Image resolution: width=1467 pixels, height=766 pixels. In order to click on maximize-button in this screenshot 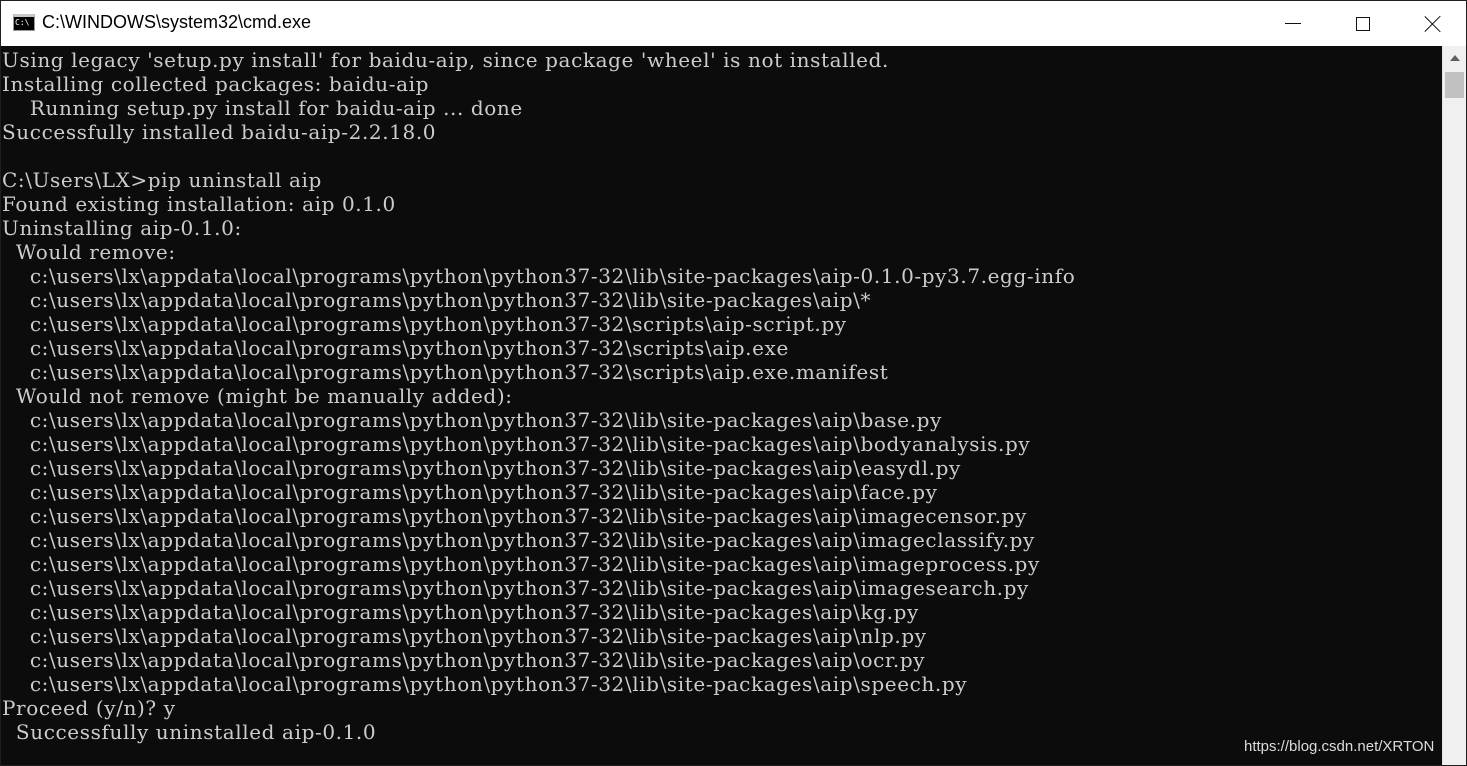, I will do `click(1363, 23)`.